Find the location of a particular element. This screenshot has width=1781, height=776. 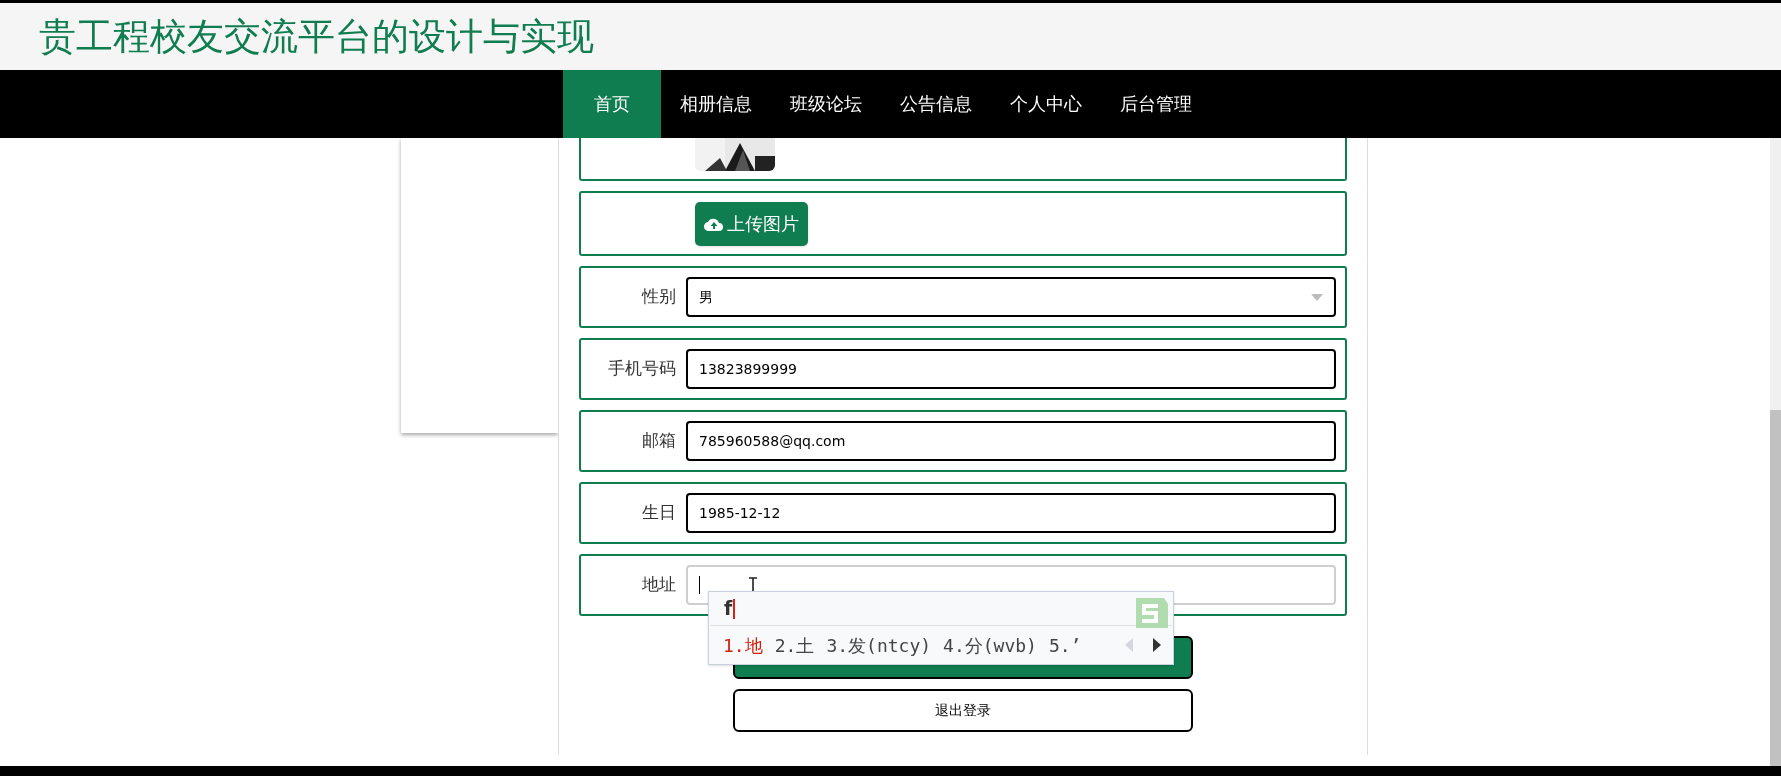

candidate-item: 3.发(ntcy) is located at coordinates (879, 645).